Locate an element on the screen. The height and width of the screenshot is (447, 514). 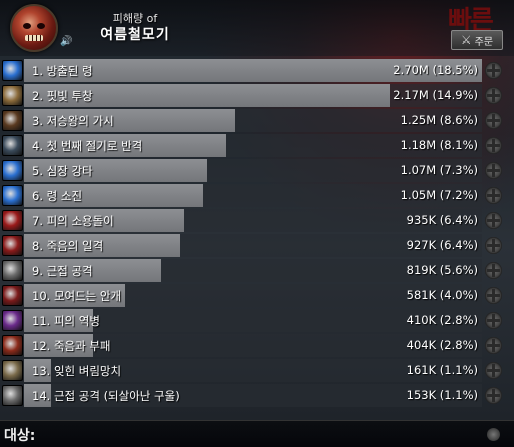
spell-damage-value: 2.70M (18.5%) is located at coordinates (435, 70).